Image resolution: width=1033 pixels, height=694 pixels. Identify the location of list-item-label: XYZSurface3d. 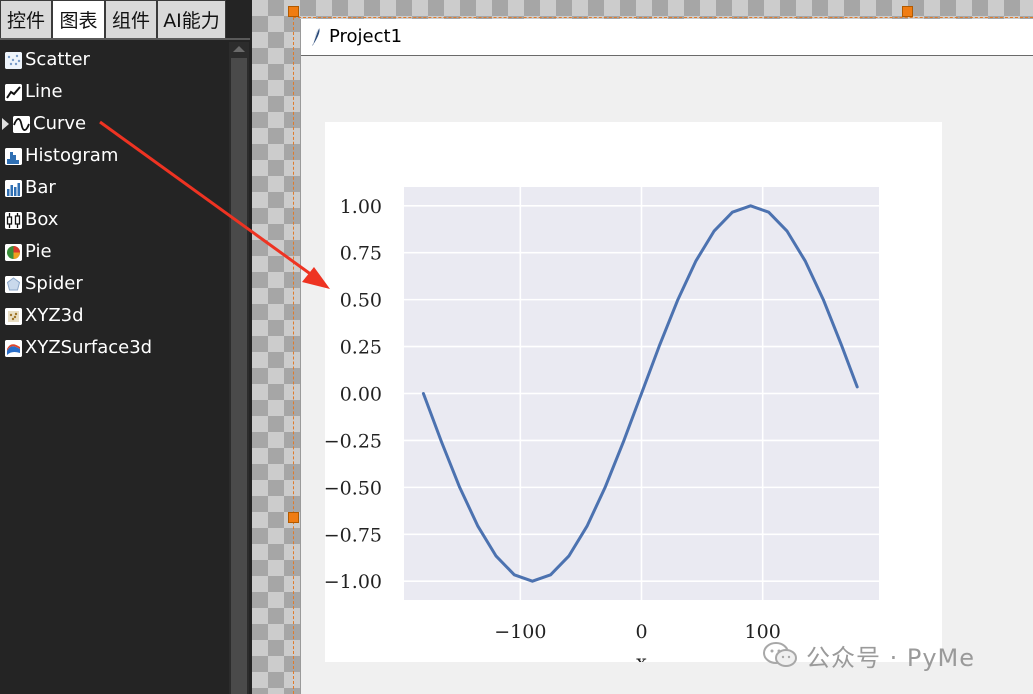
(89, 347).